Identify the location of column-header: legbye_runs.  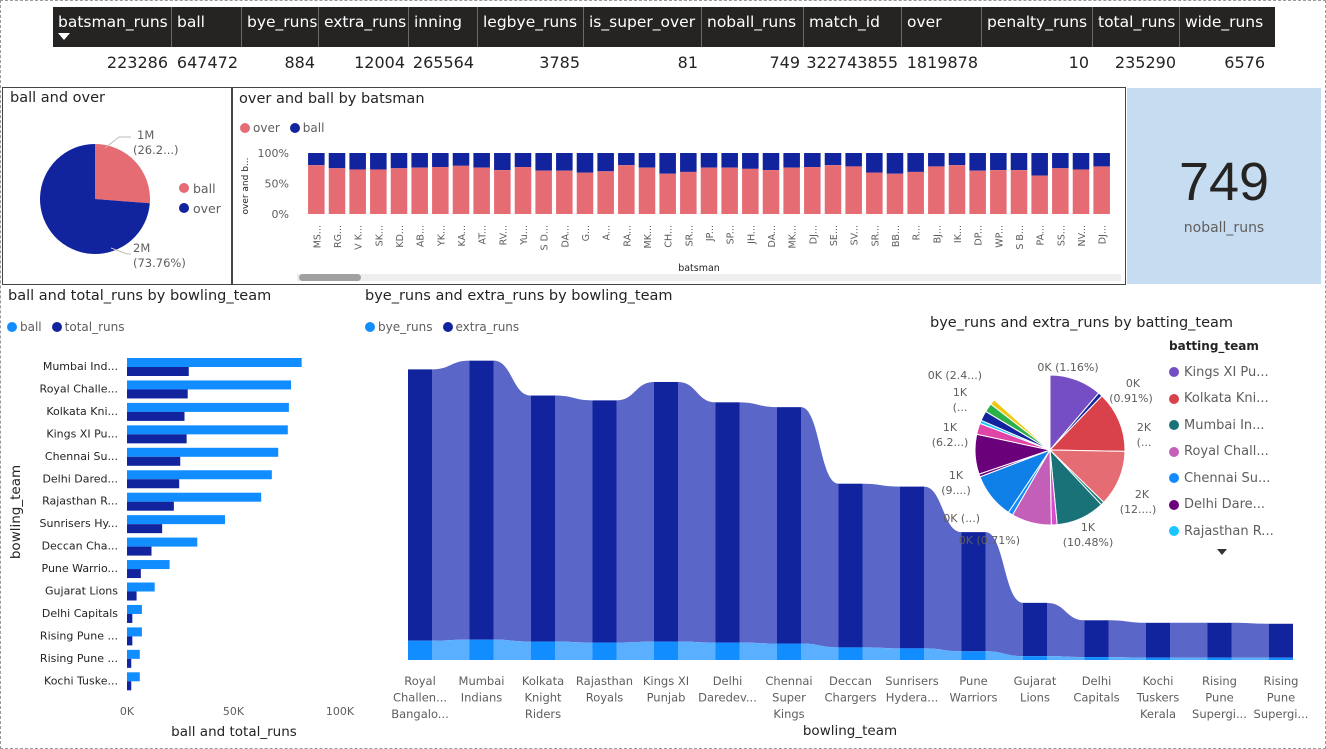
(531, 27).